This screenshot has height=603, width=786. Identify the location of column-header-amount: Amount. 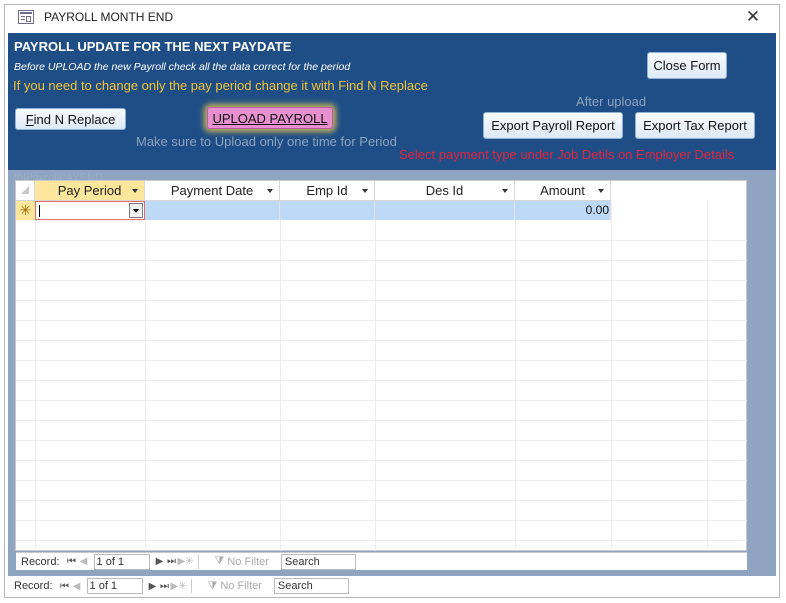
(563, 191).